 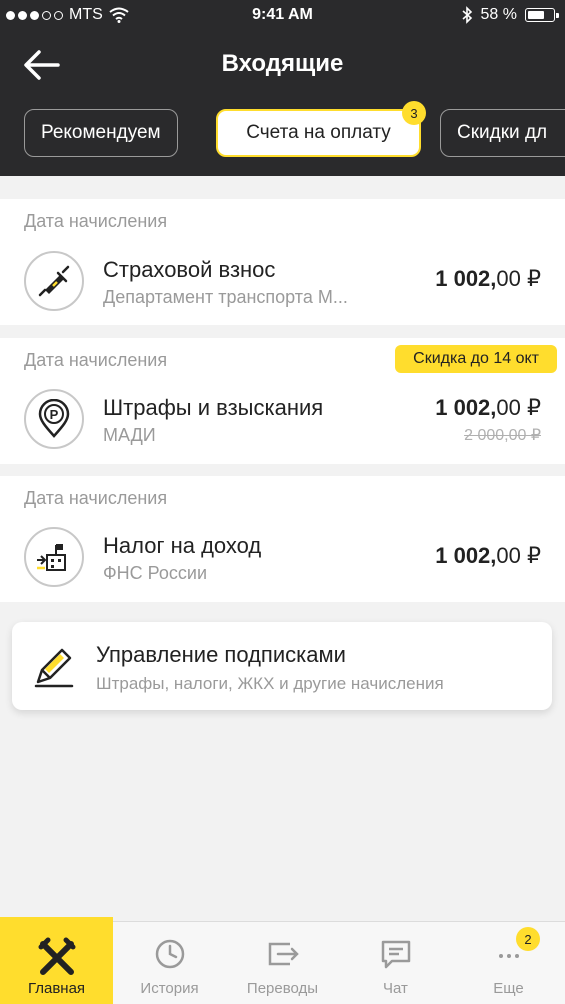 What do you see at coordinates (189, 269) in the screenshot?
I see `bill-name: Страховой взнос` at bounding box center [189, 269].